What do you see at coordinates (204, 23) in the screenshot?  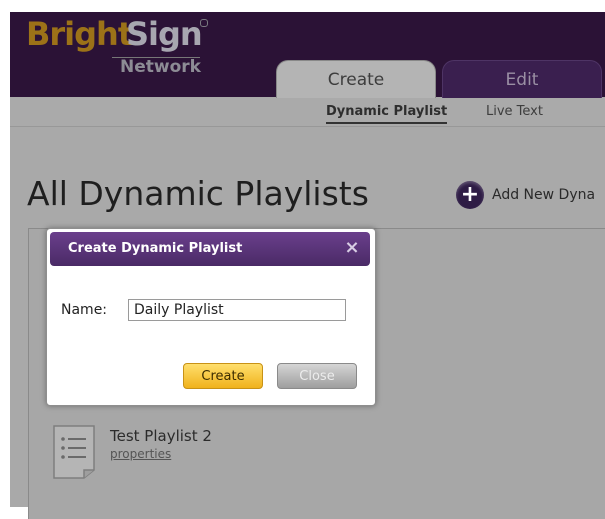 I see `registered-mark-icon` at bounding box center [204, 23].